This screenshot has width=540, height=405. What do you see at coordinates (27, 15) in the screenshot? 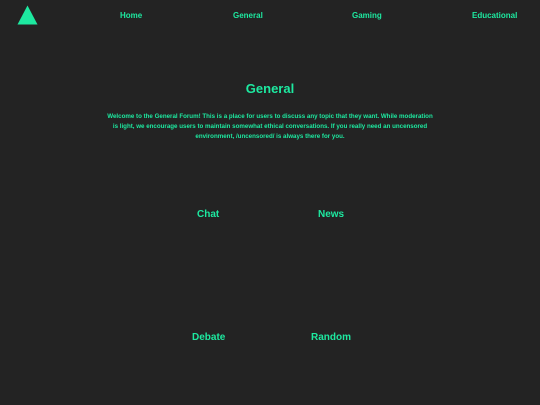
I see `triangle-logo-icon` at bounding box center [27, 15].